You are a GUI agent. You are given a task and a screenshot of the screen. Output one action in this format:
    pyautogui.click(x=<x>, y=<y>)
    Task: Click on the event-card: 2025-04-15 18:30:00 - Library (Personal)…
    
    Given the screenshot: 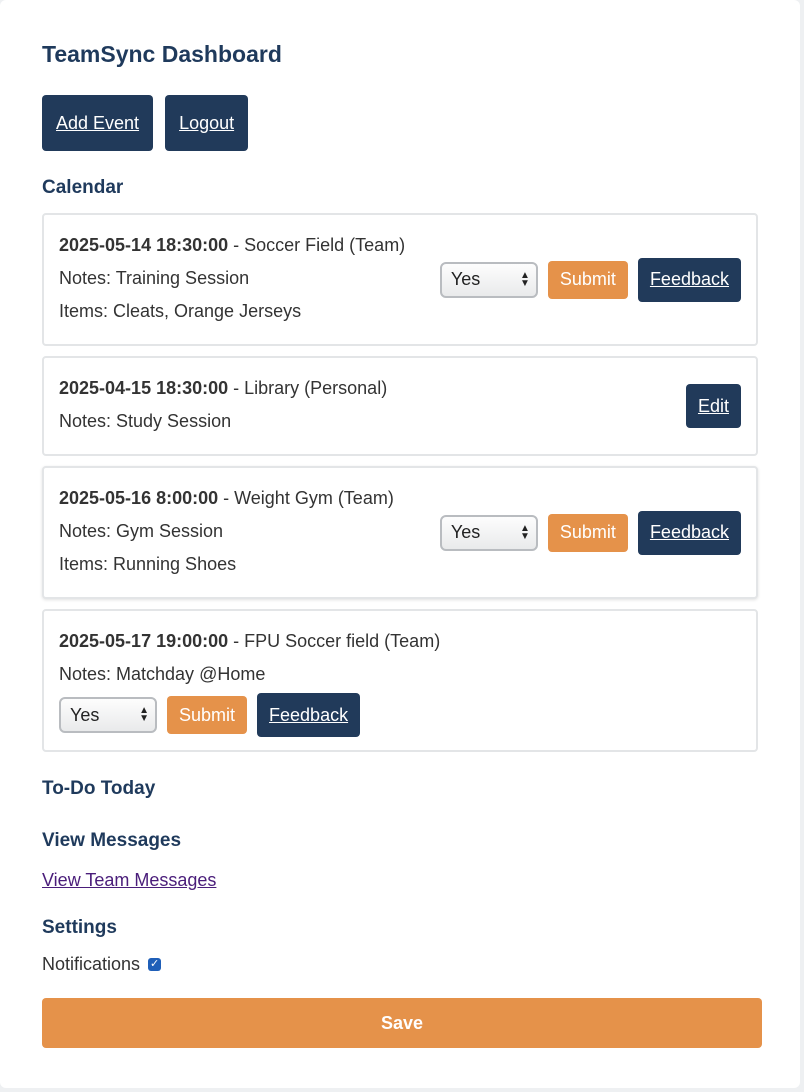 What is the action you would take?
    pyautogui.click(x=400, y=406)
    